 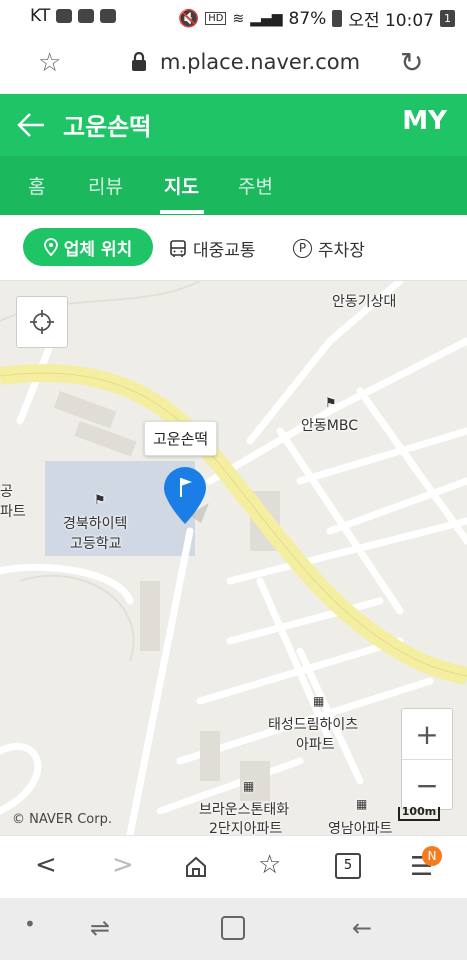 What do you see at coordinates (427, 734) in the screenshot?
I see `zoom-in-button: +` at bounding box center [427, 734].